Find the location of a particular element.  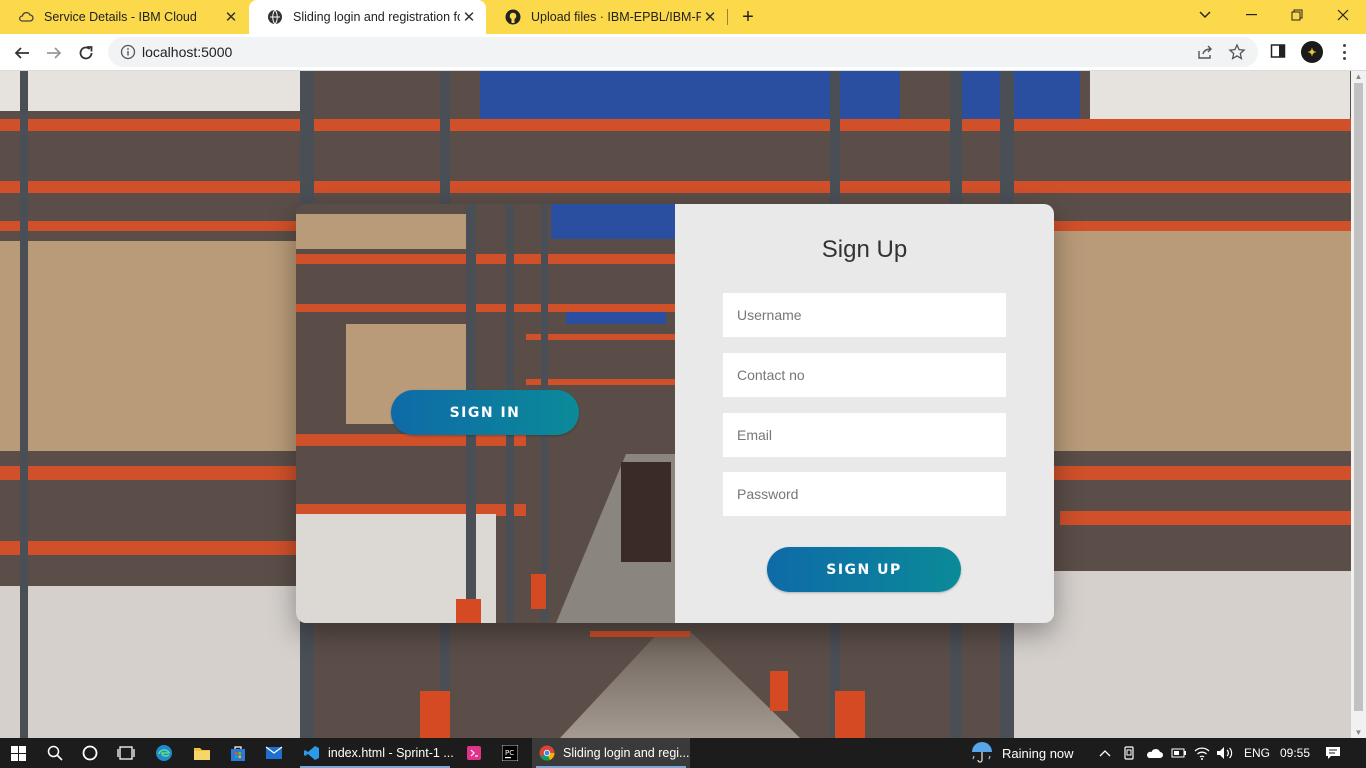

new-tab-button: + is located at coordinates (748, 17).